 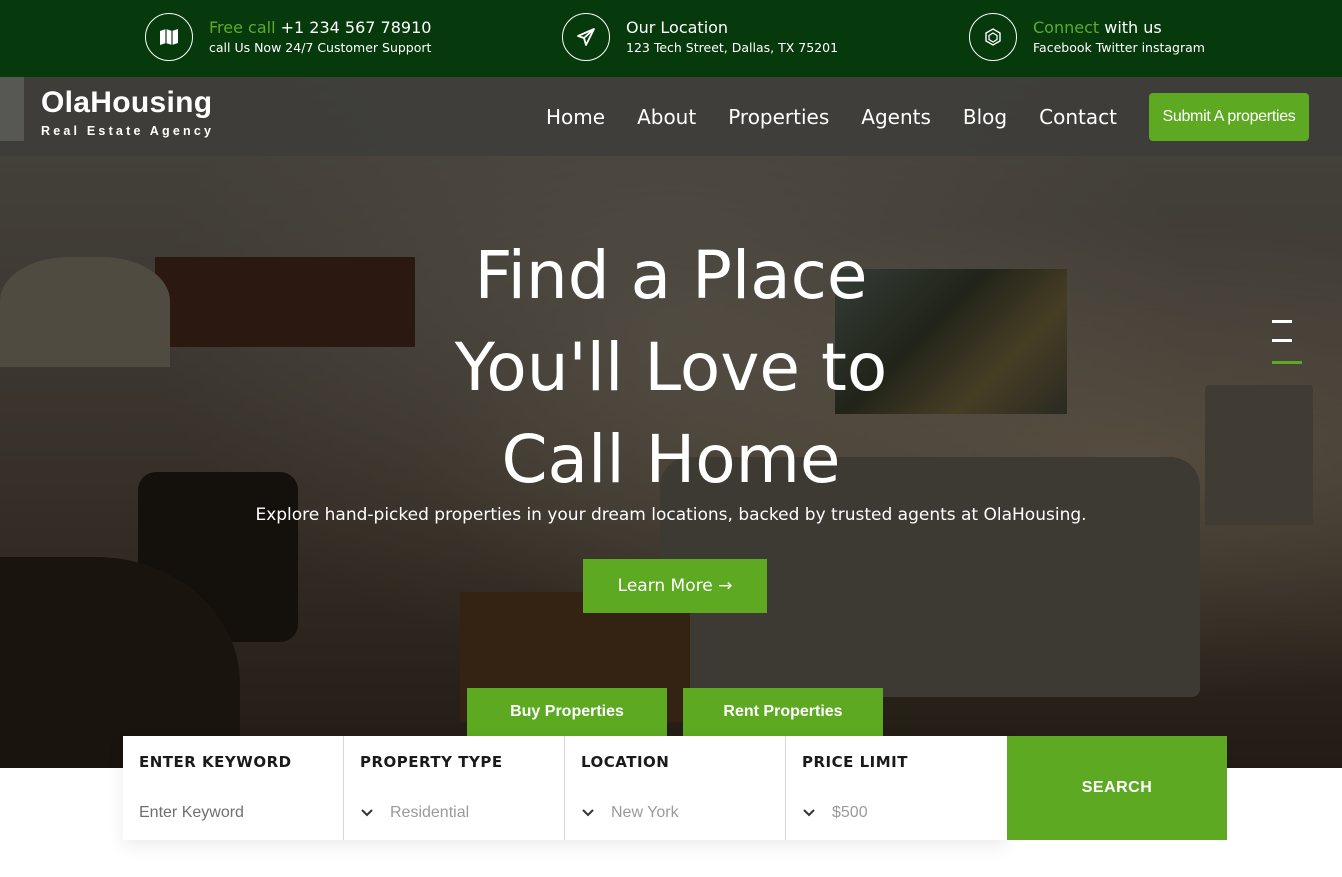 I want to click on location-address: 123 Tech Street, Dallas, TX 75201, so click(x=732, y=47).